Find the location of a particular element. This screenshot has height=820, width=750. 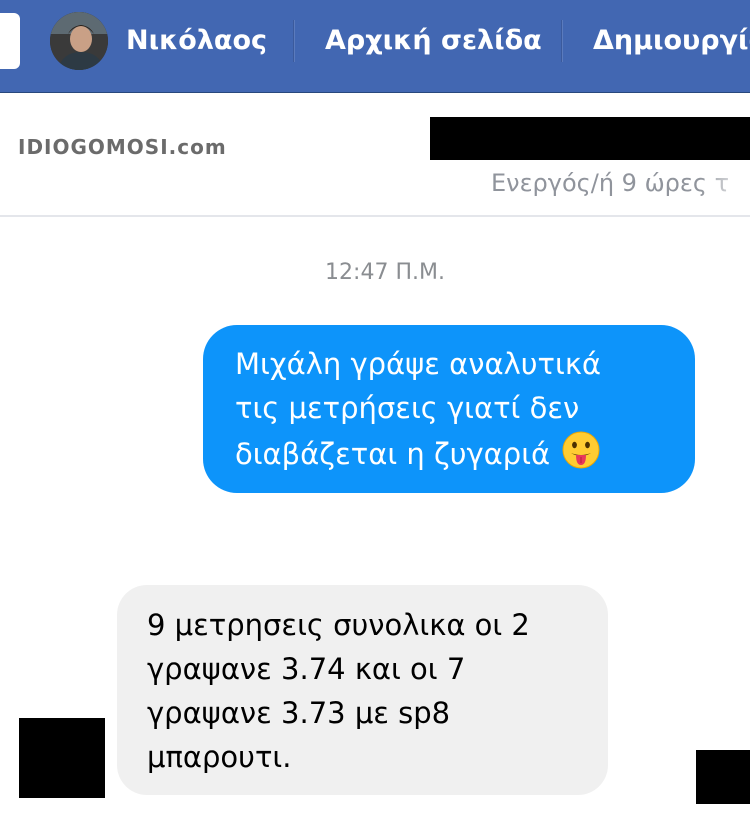

message-line-text: διαβάζεται η ζυγαριά is located at coordinates (393, 454).